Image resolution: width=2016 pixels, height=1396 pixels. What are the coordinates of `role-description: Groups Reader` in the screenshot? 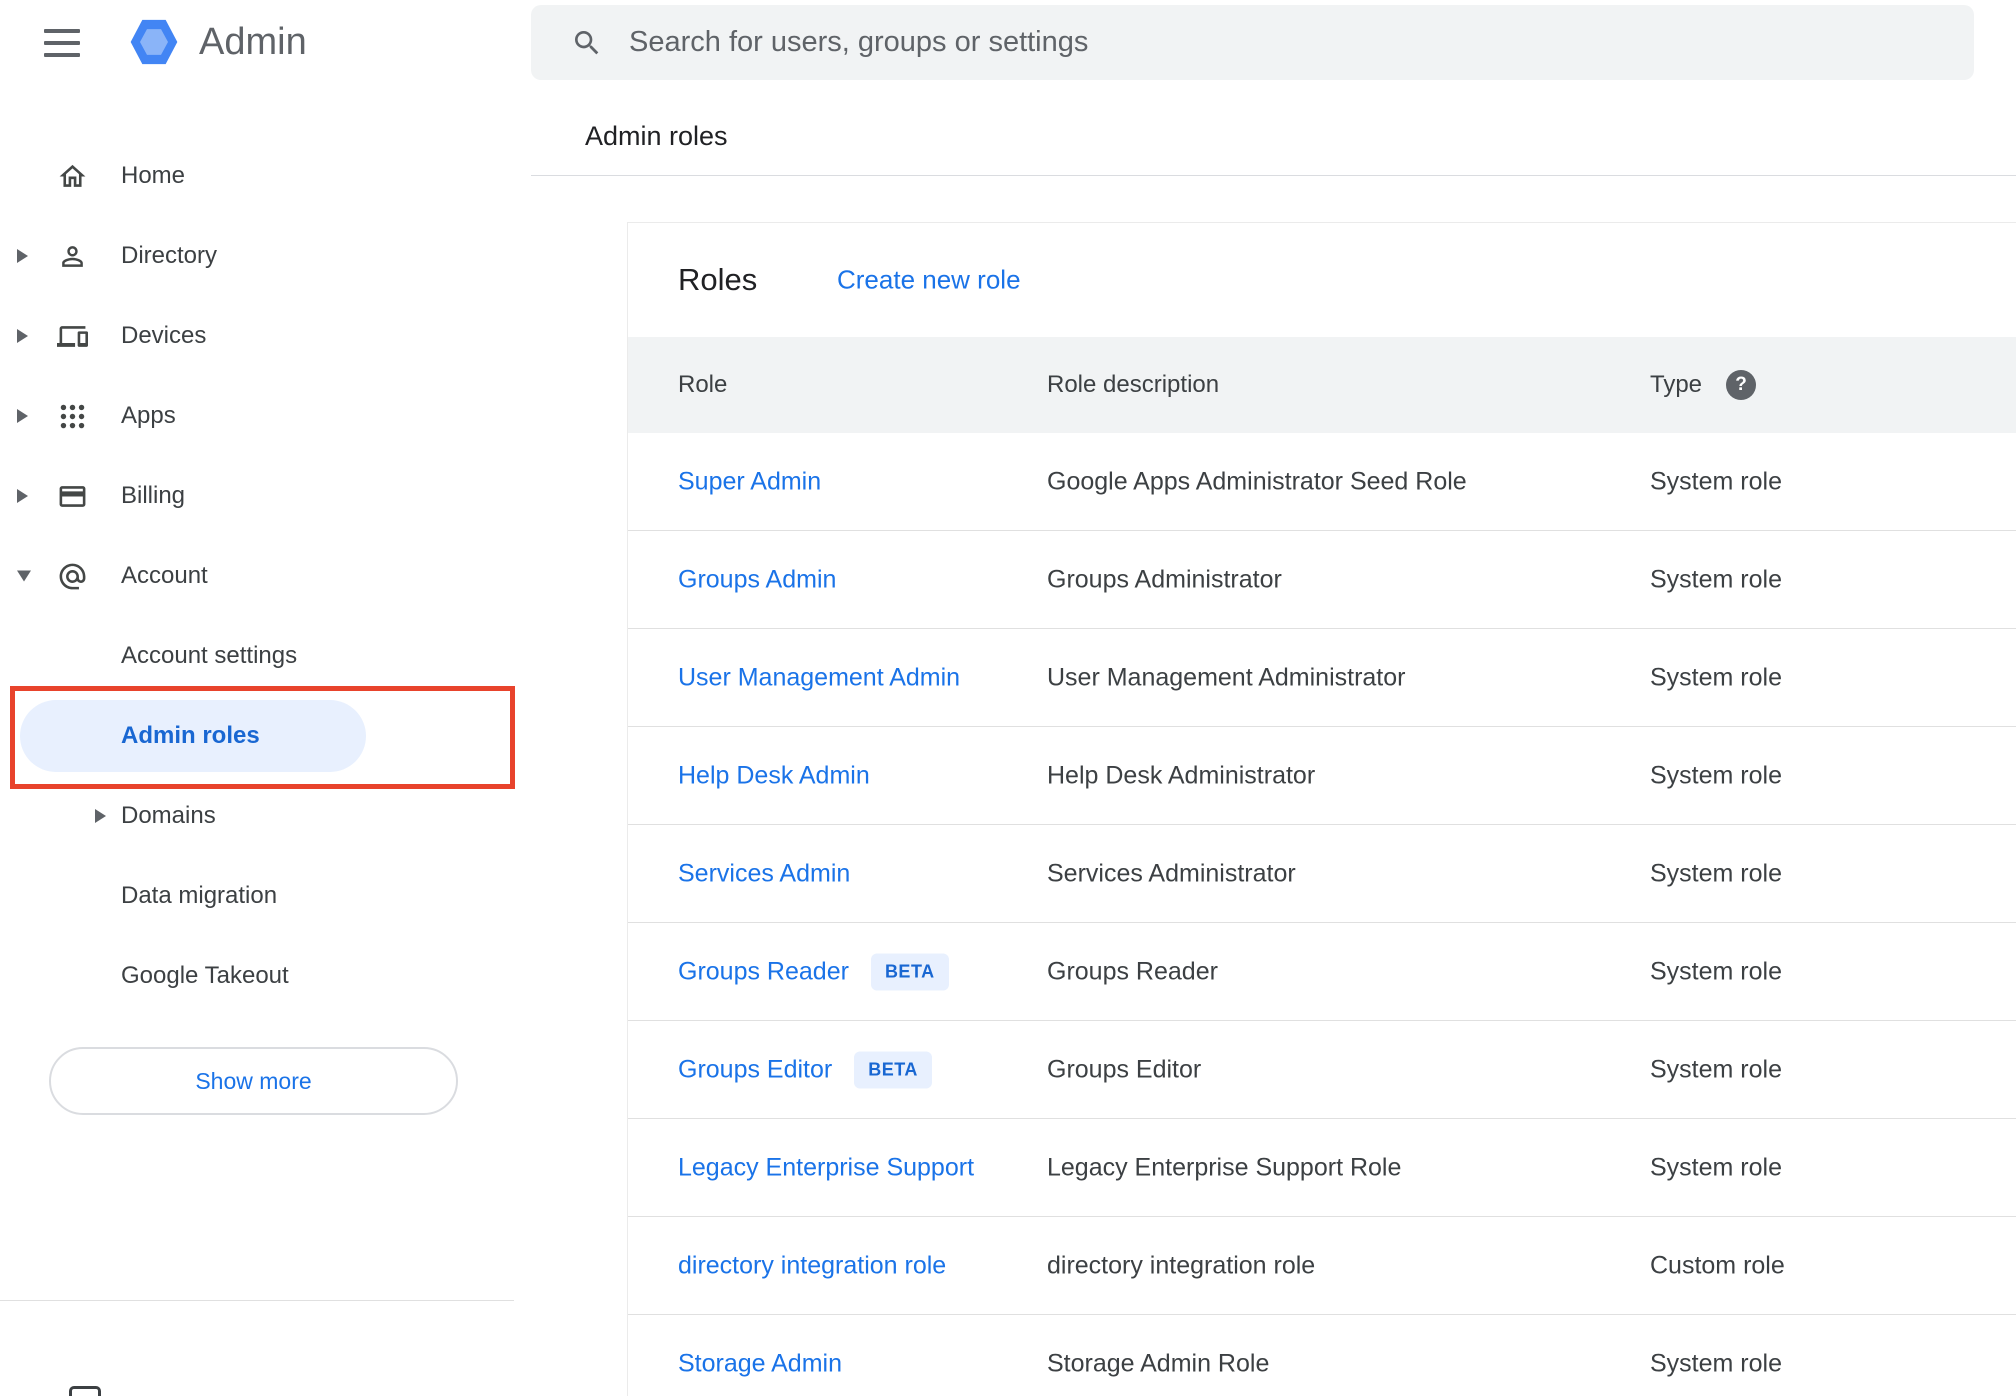 It's located at (1132, 971).